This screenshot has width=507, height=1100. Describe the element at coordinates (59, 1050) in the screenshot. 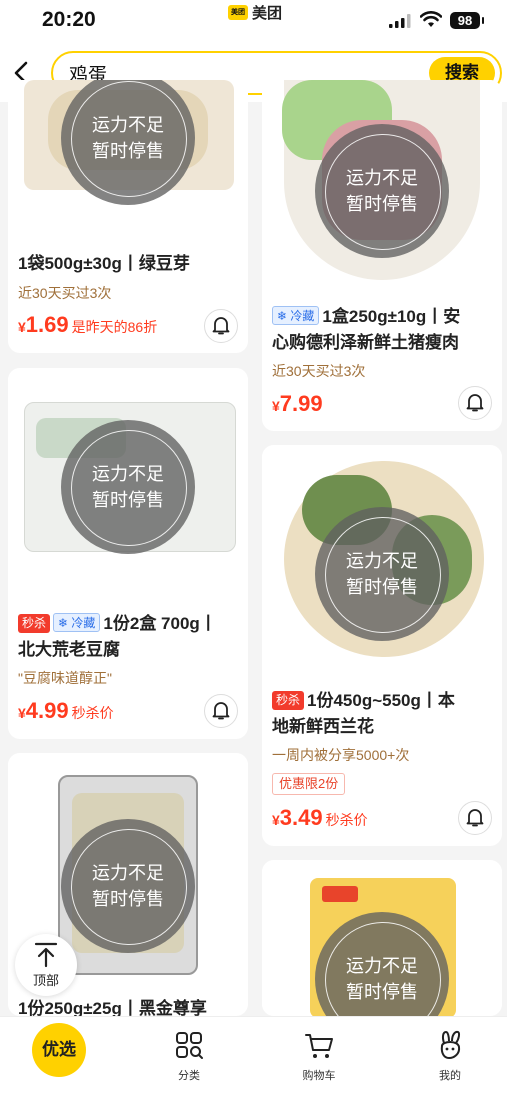

I see `tab-youxuan: 优选` at that location.